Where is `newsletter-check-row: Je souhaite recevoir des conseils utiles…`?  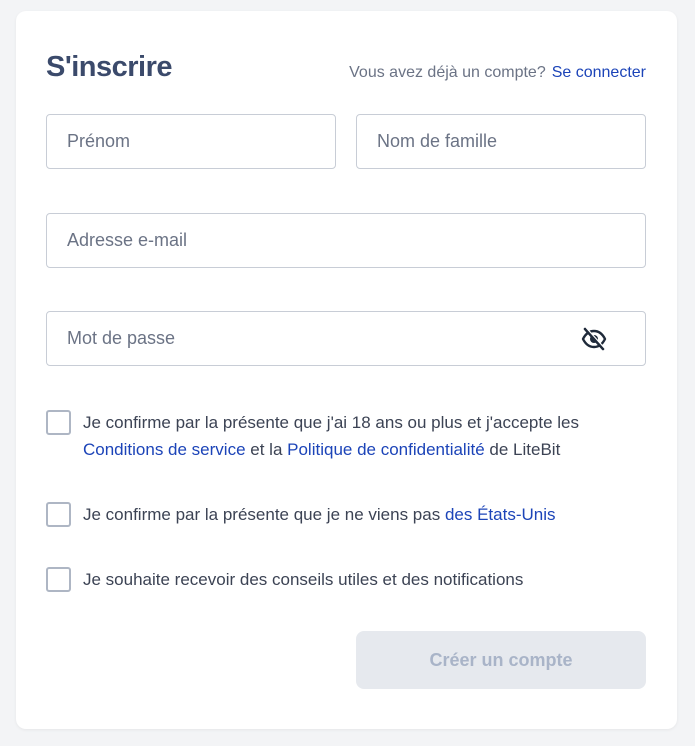 newsletter-check-row: Je souhaite recevoir des conseils utiles… is located at coordinates (284, 580).